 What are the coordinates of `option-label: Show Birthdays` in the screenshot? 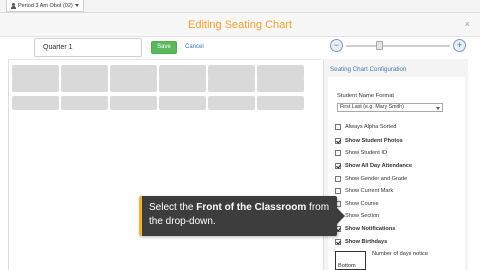 It's located at (366, 242).